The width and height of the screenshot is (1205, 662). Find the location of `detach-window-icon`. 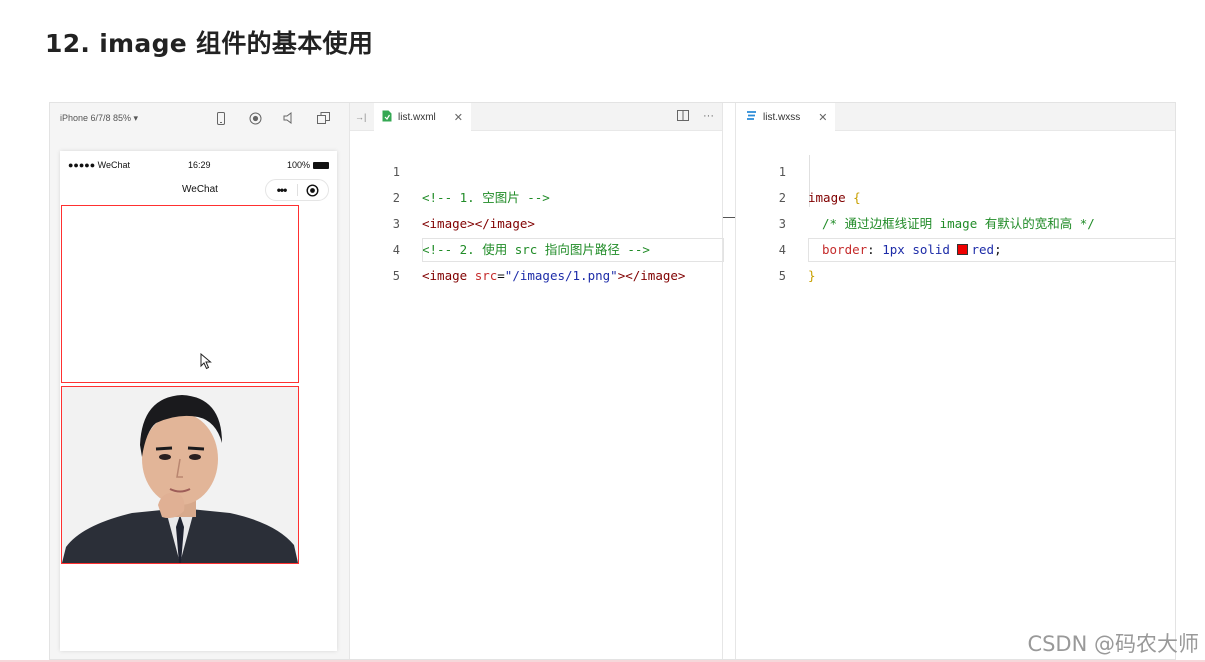

detach-window-icon is located at coordinates (323, 118).